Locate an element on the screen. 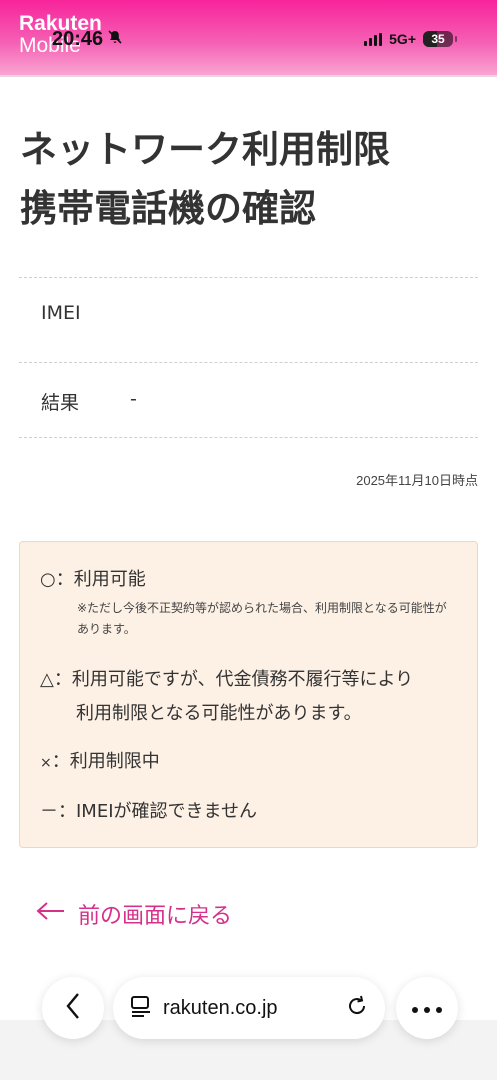 This screenshot has height=1080, width=497. page-title: ネットワーク利用制限 携帯電話機の確認 is located at coordinates (250, 179).